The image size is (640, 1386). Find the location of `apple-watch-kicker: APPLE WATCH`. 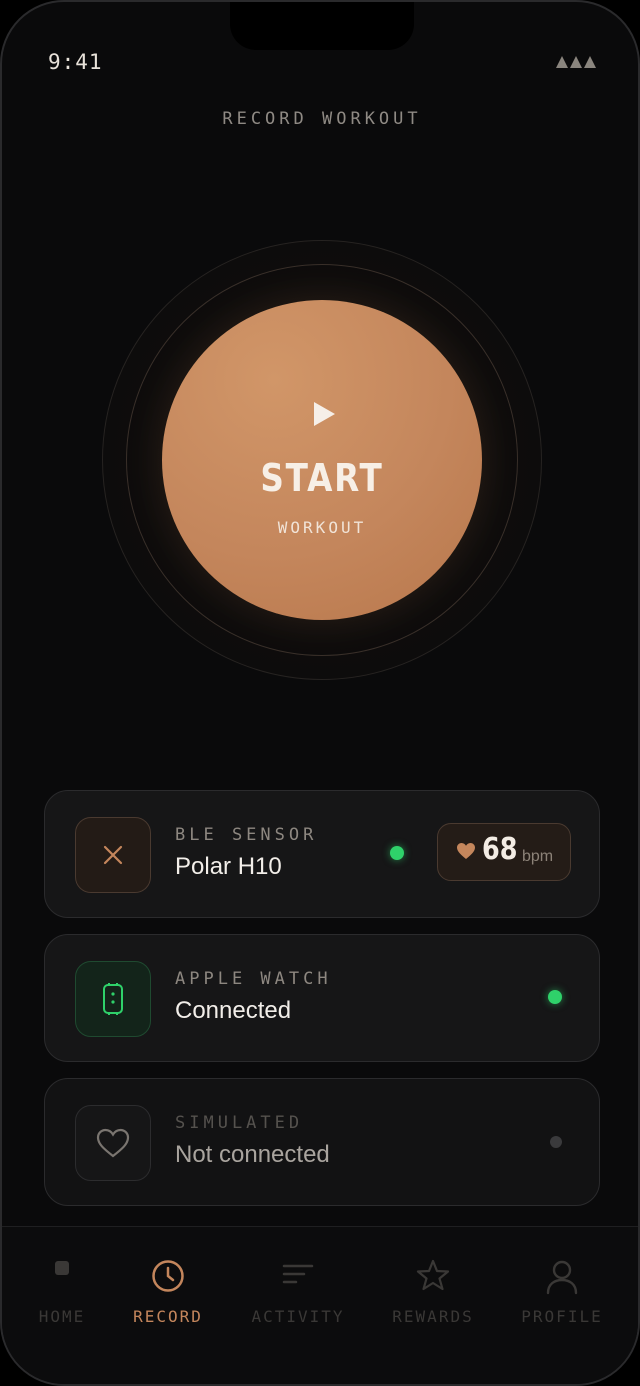

apple-watch-kicker: APPLE WATCH is located at coordinates (253, 979).